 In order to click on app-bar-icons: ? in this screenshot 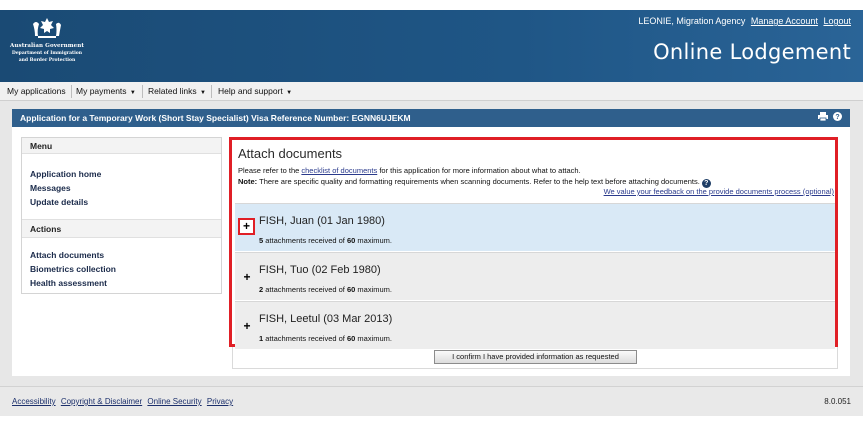, I will do `click(830, 117)`.